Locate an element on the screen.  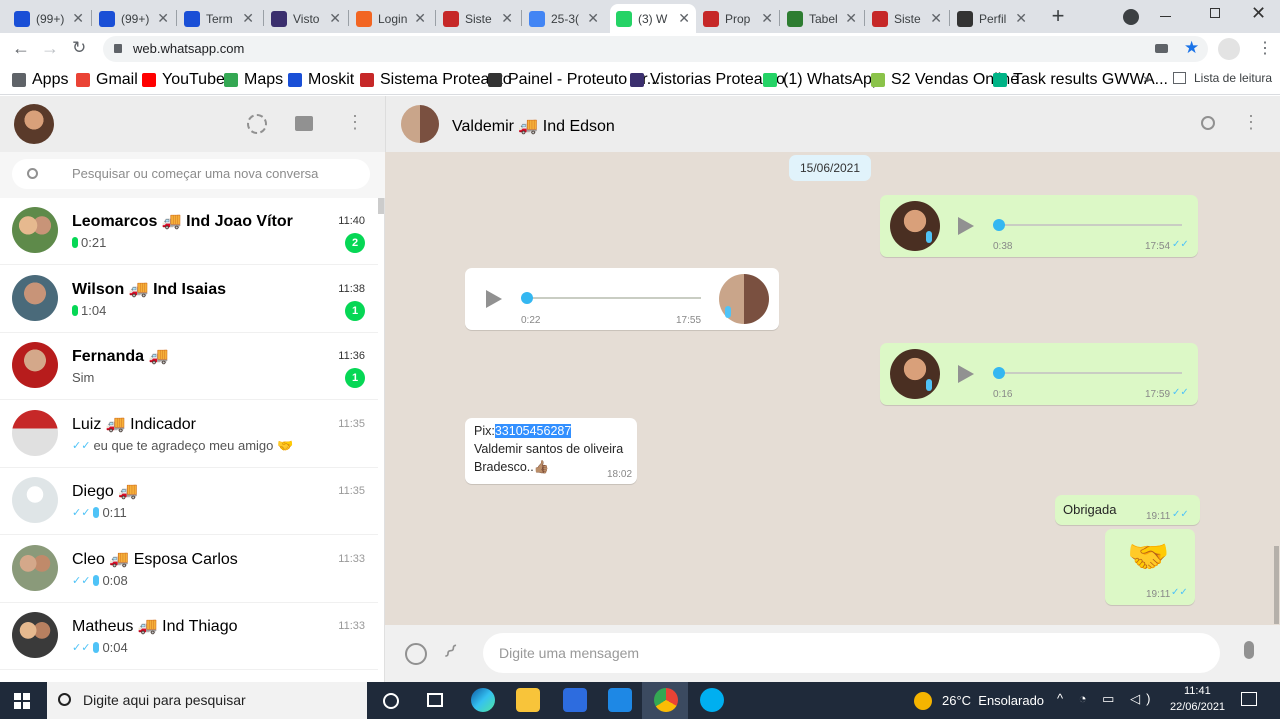
edge-icon is located at coordinates (483, 700).